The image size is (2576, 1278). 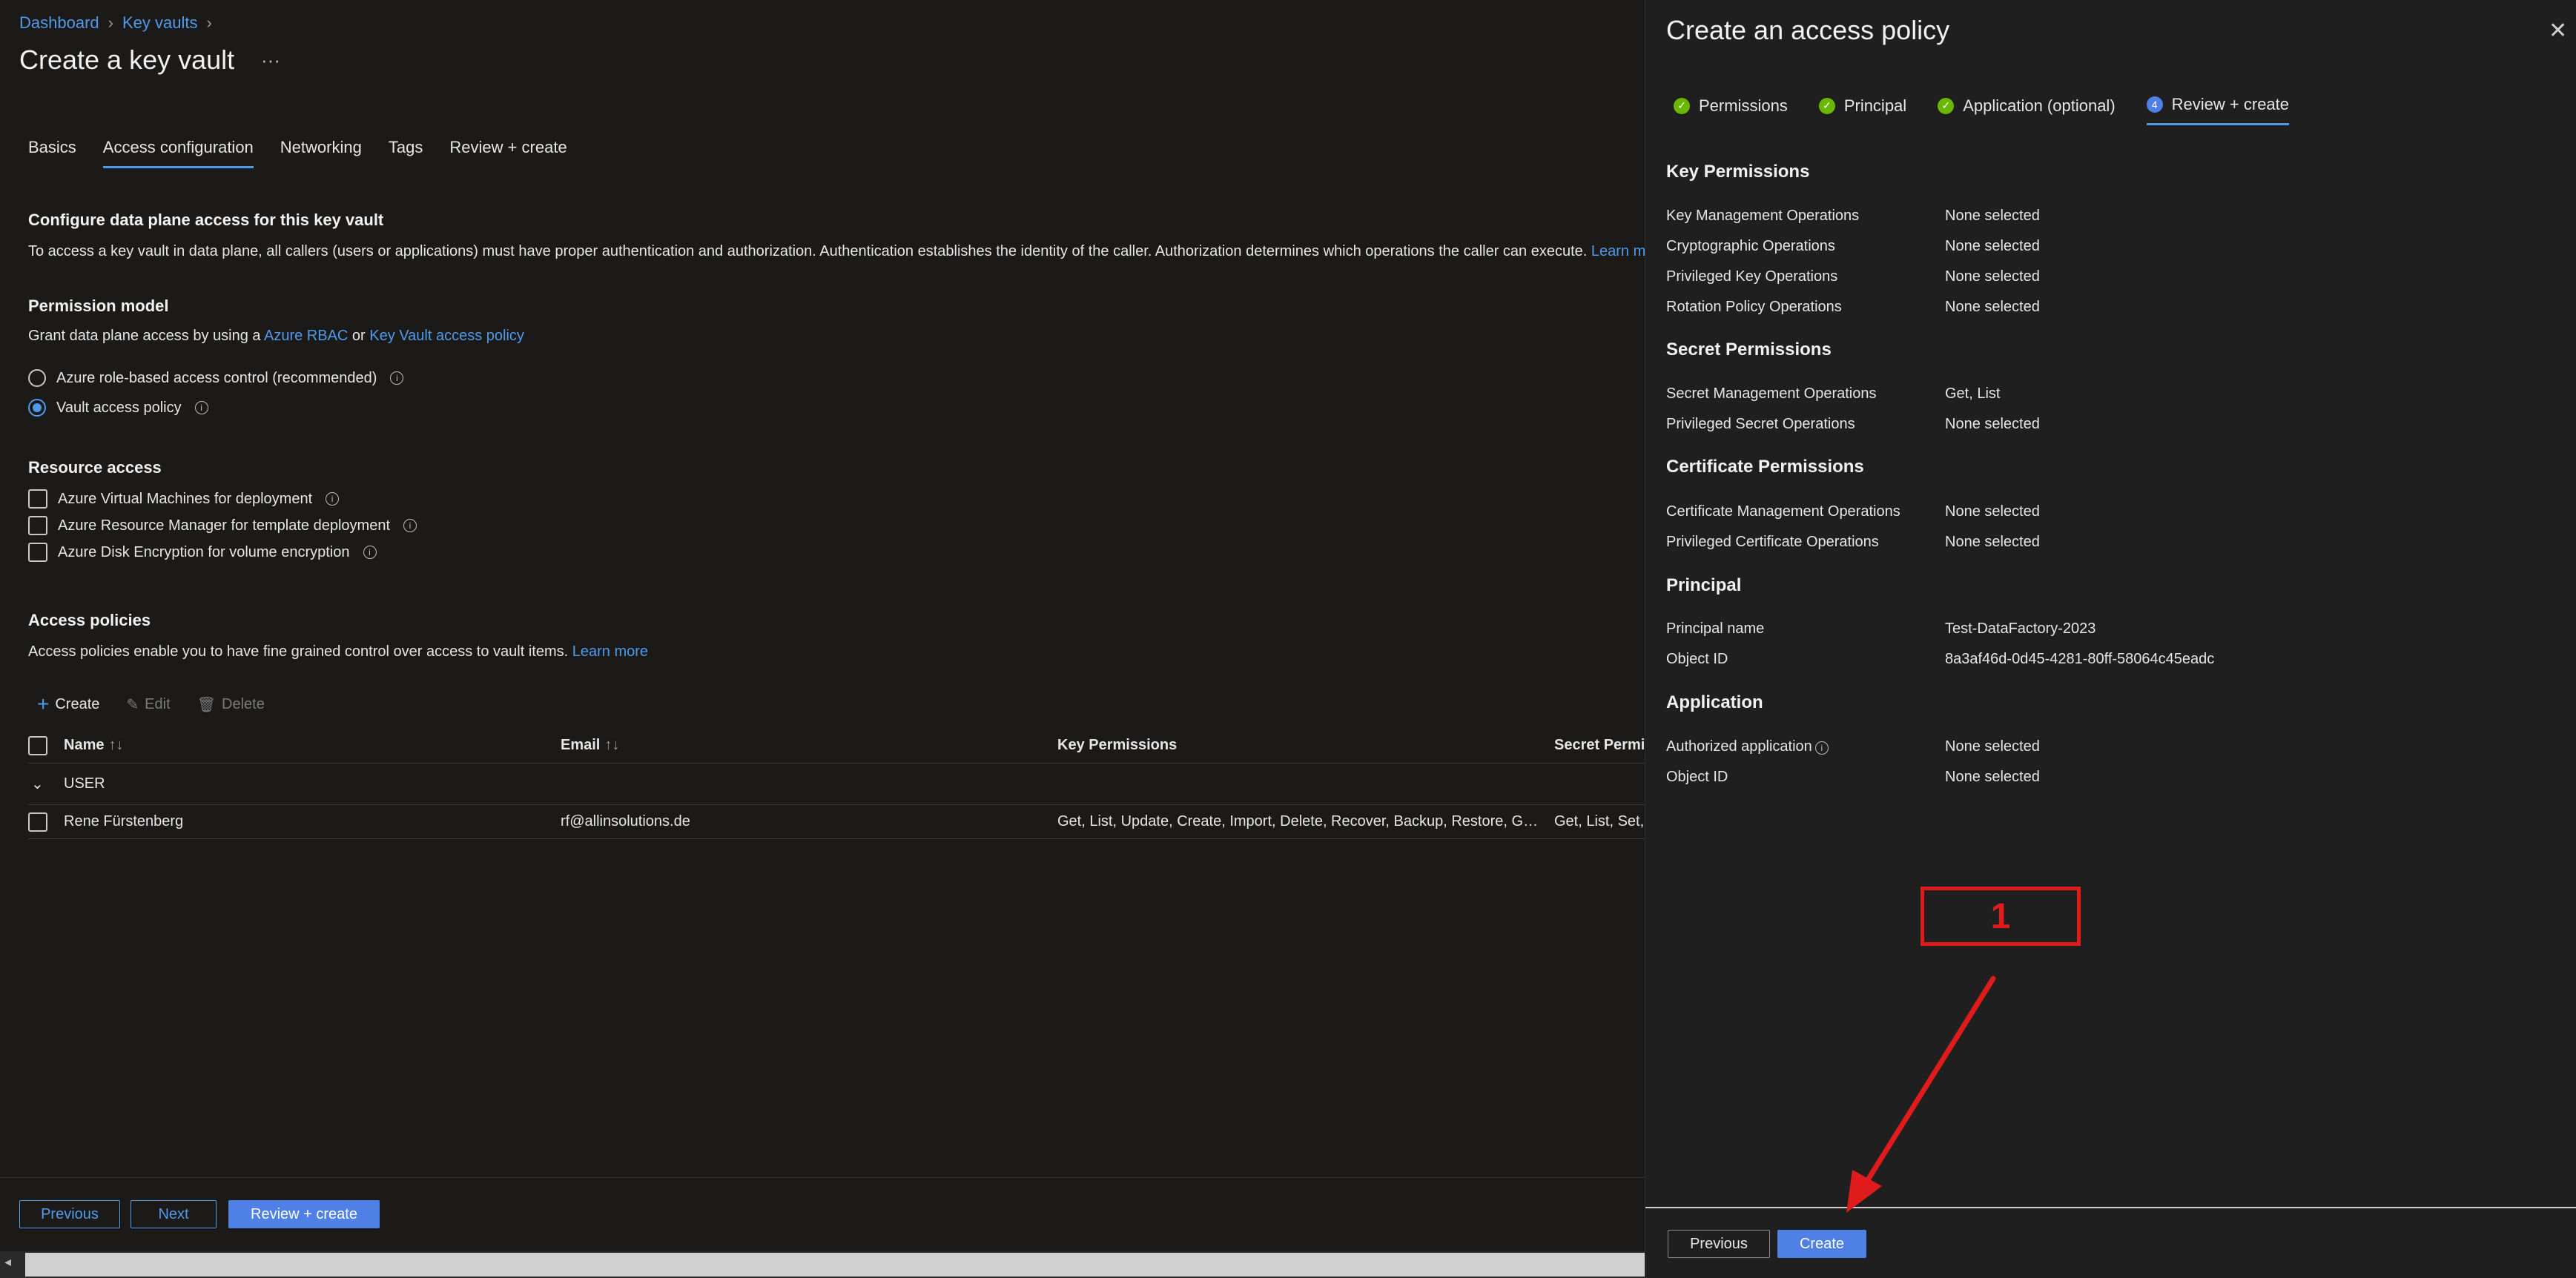 I want to click on previous-button: Previous, so click(x=69, y=1214).